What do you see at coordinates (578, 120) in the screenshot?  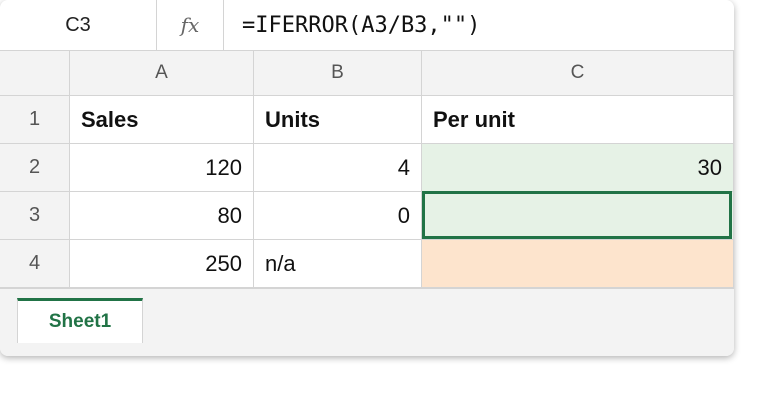 I see `cell-c1: Per unit` at bounding box center [578, 120].